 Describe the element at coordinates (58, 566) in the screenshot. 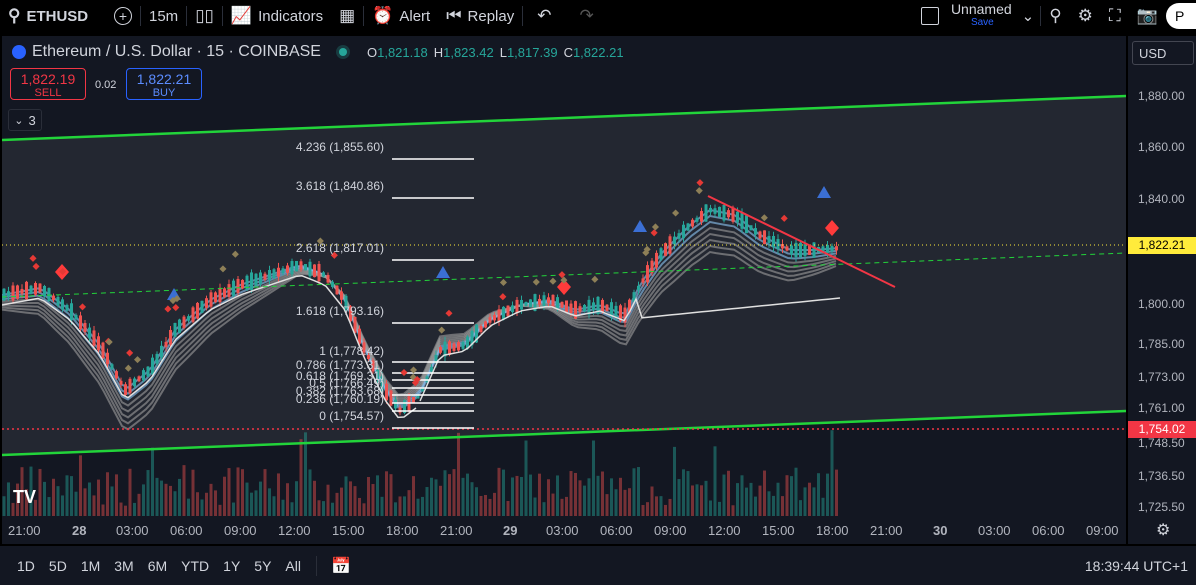

I see `range-button-5d: 5D` at that location.